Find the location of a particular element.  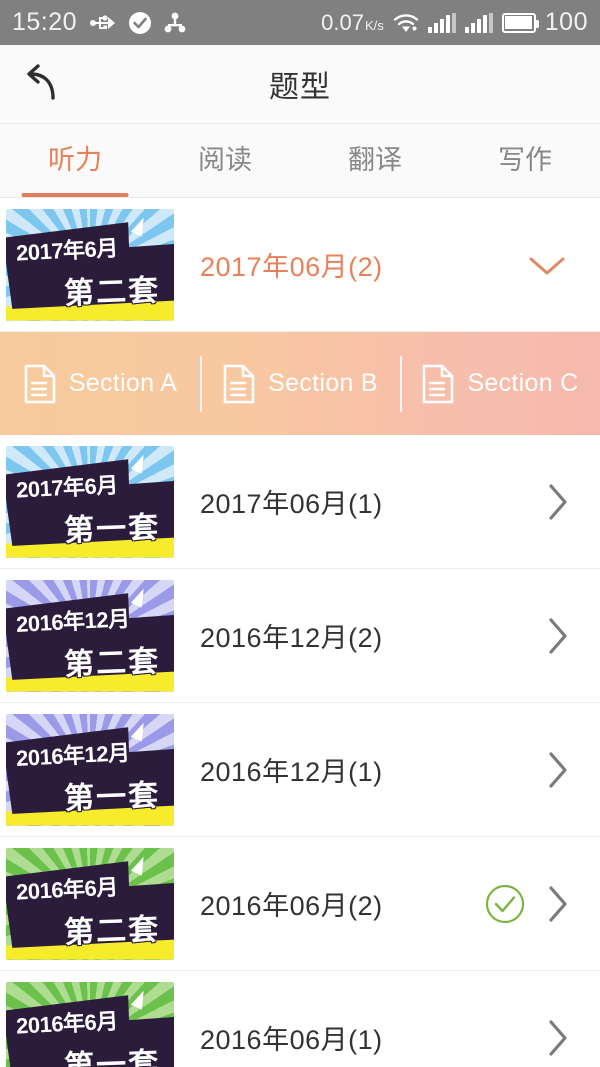

table-row: 2017年6月 第一套 2017年06月(1) is located at coordinates (300, 502).